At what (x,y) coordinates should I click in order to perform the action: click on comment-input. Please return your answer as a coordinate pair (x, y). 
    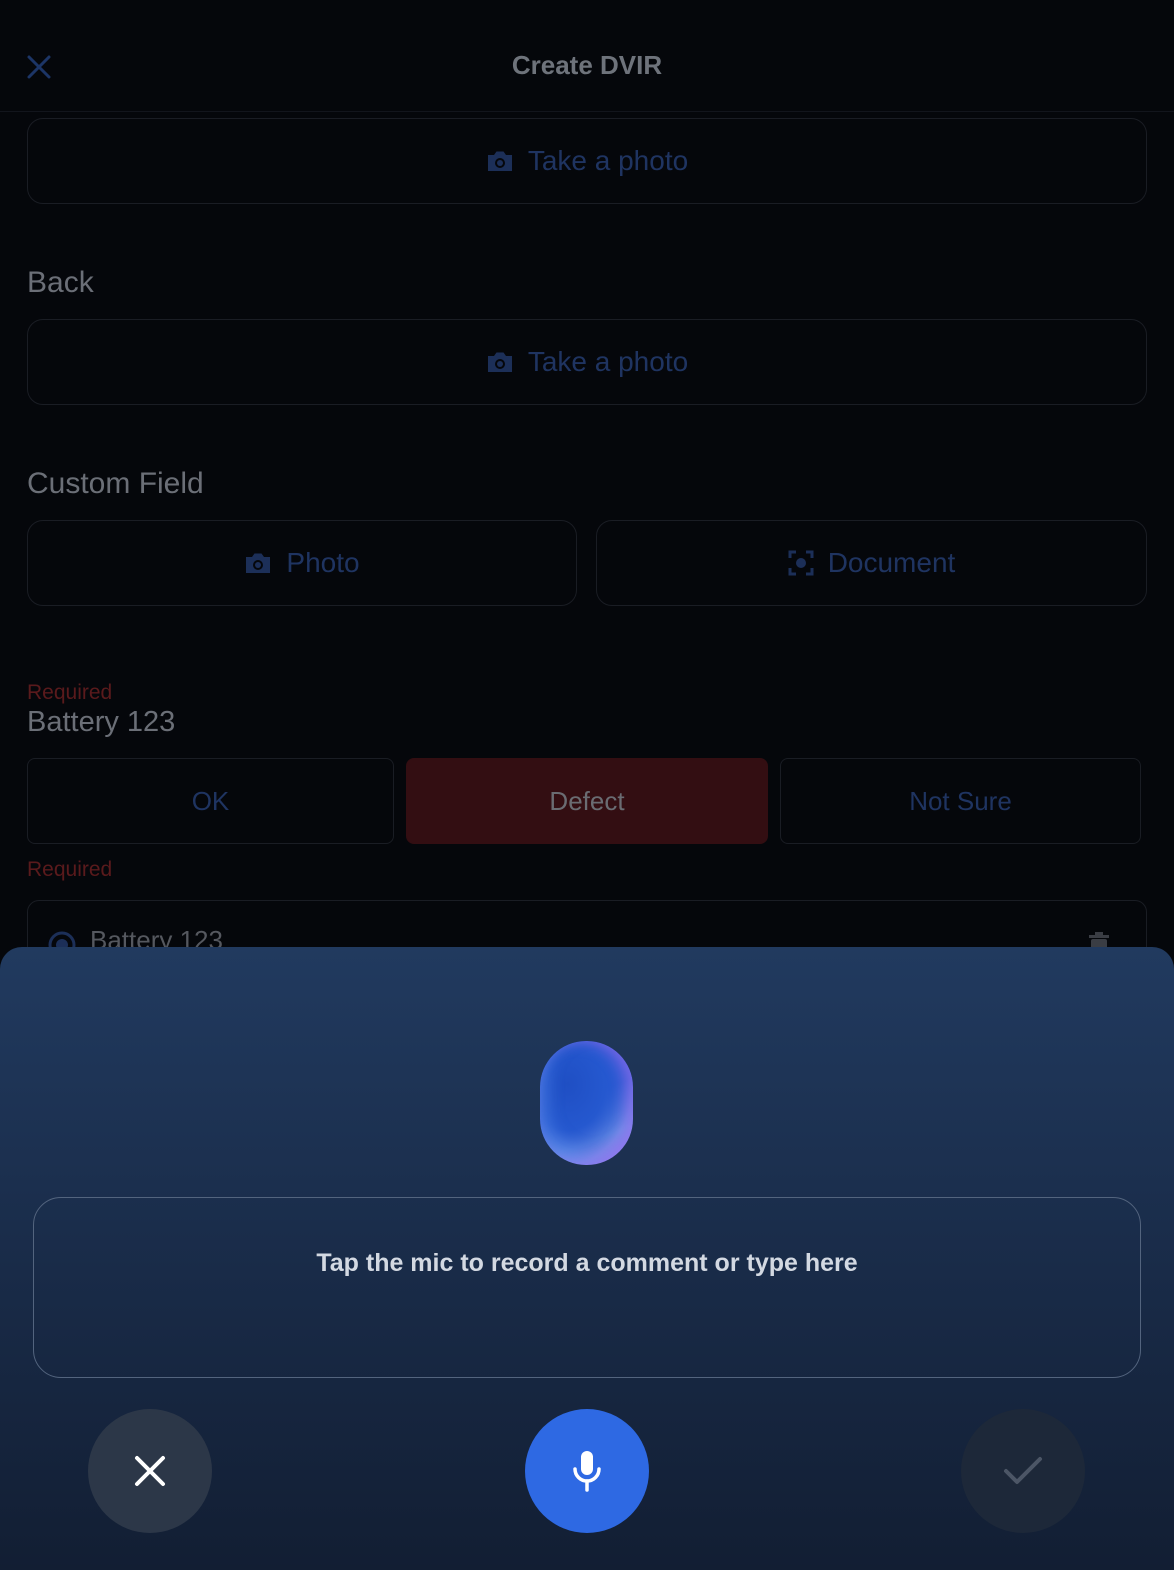
    Looking at the image, I should click on (587, 1287).